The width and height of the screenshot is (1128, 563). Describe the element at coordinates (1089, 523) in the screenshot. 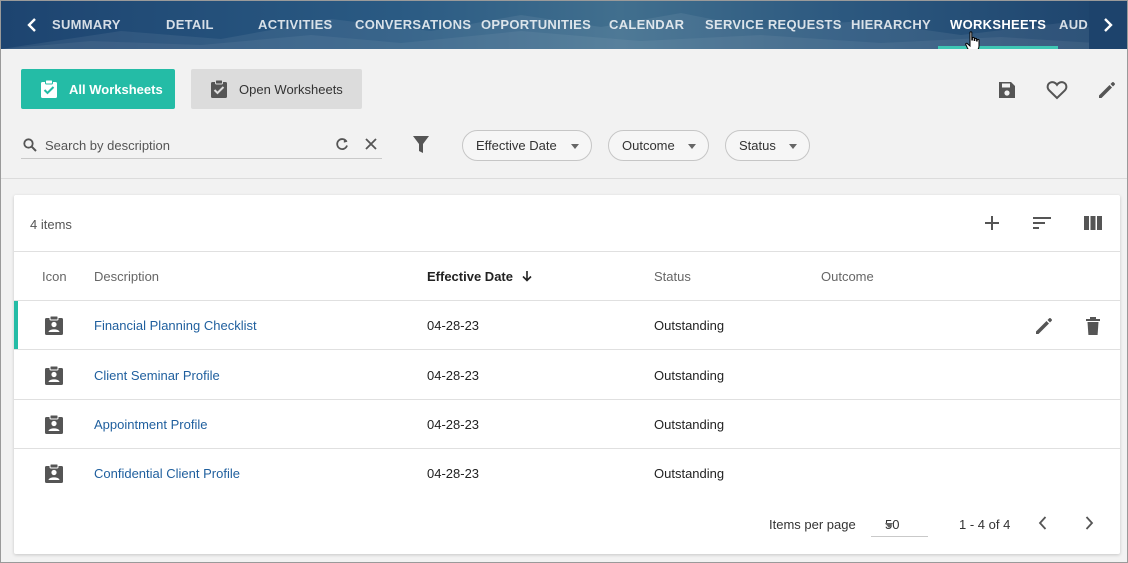

I see `next-page-button` at that location.